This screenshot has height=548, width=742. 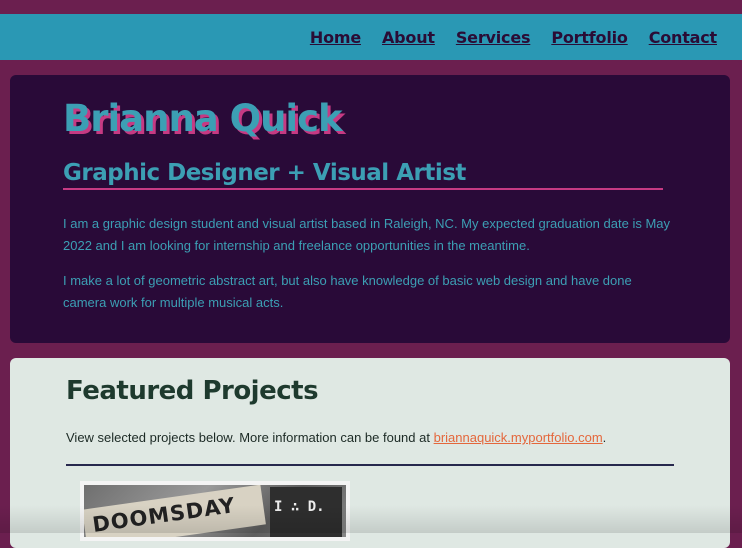 What do you see at coordinates (335, 37) in the screenshot?
I see `nav-link-home: Home` at bounding box center [335, 37].